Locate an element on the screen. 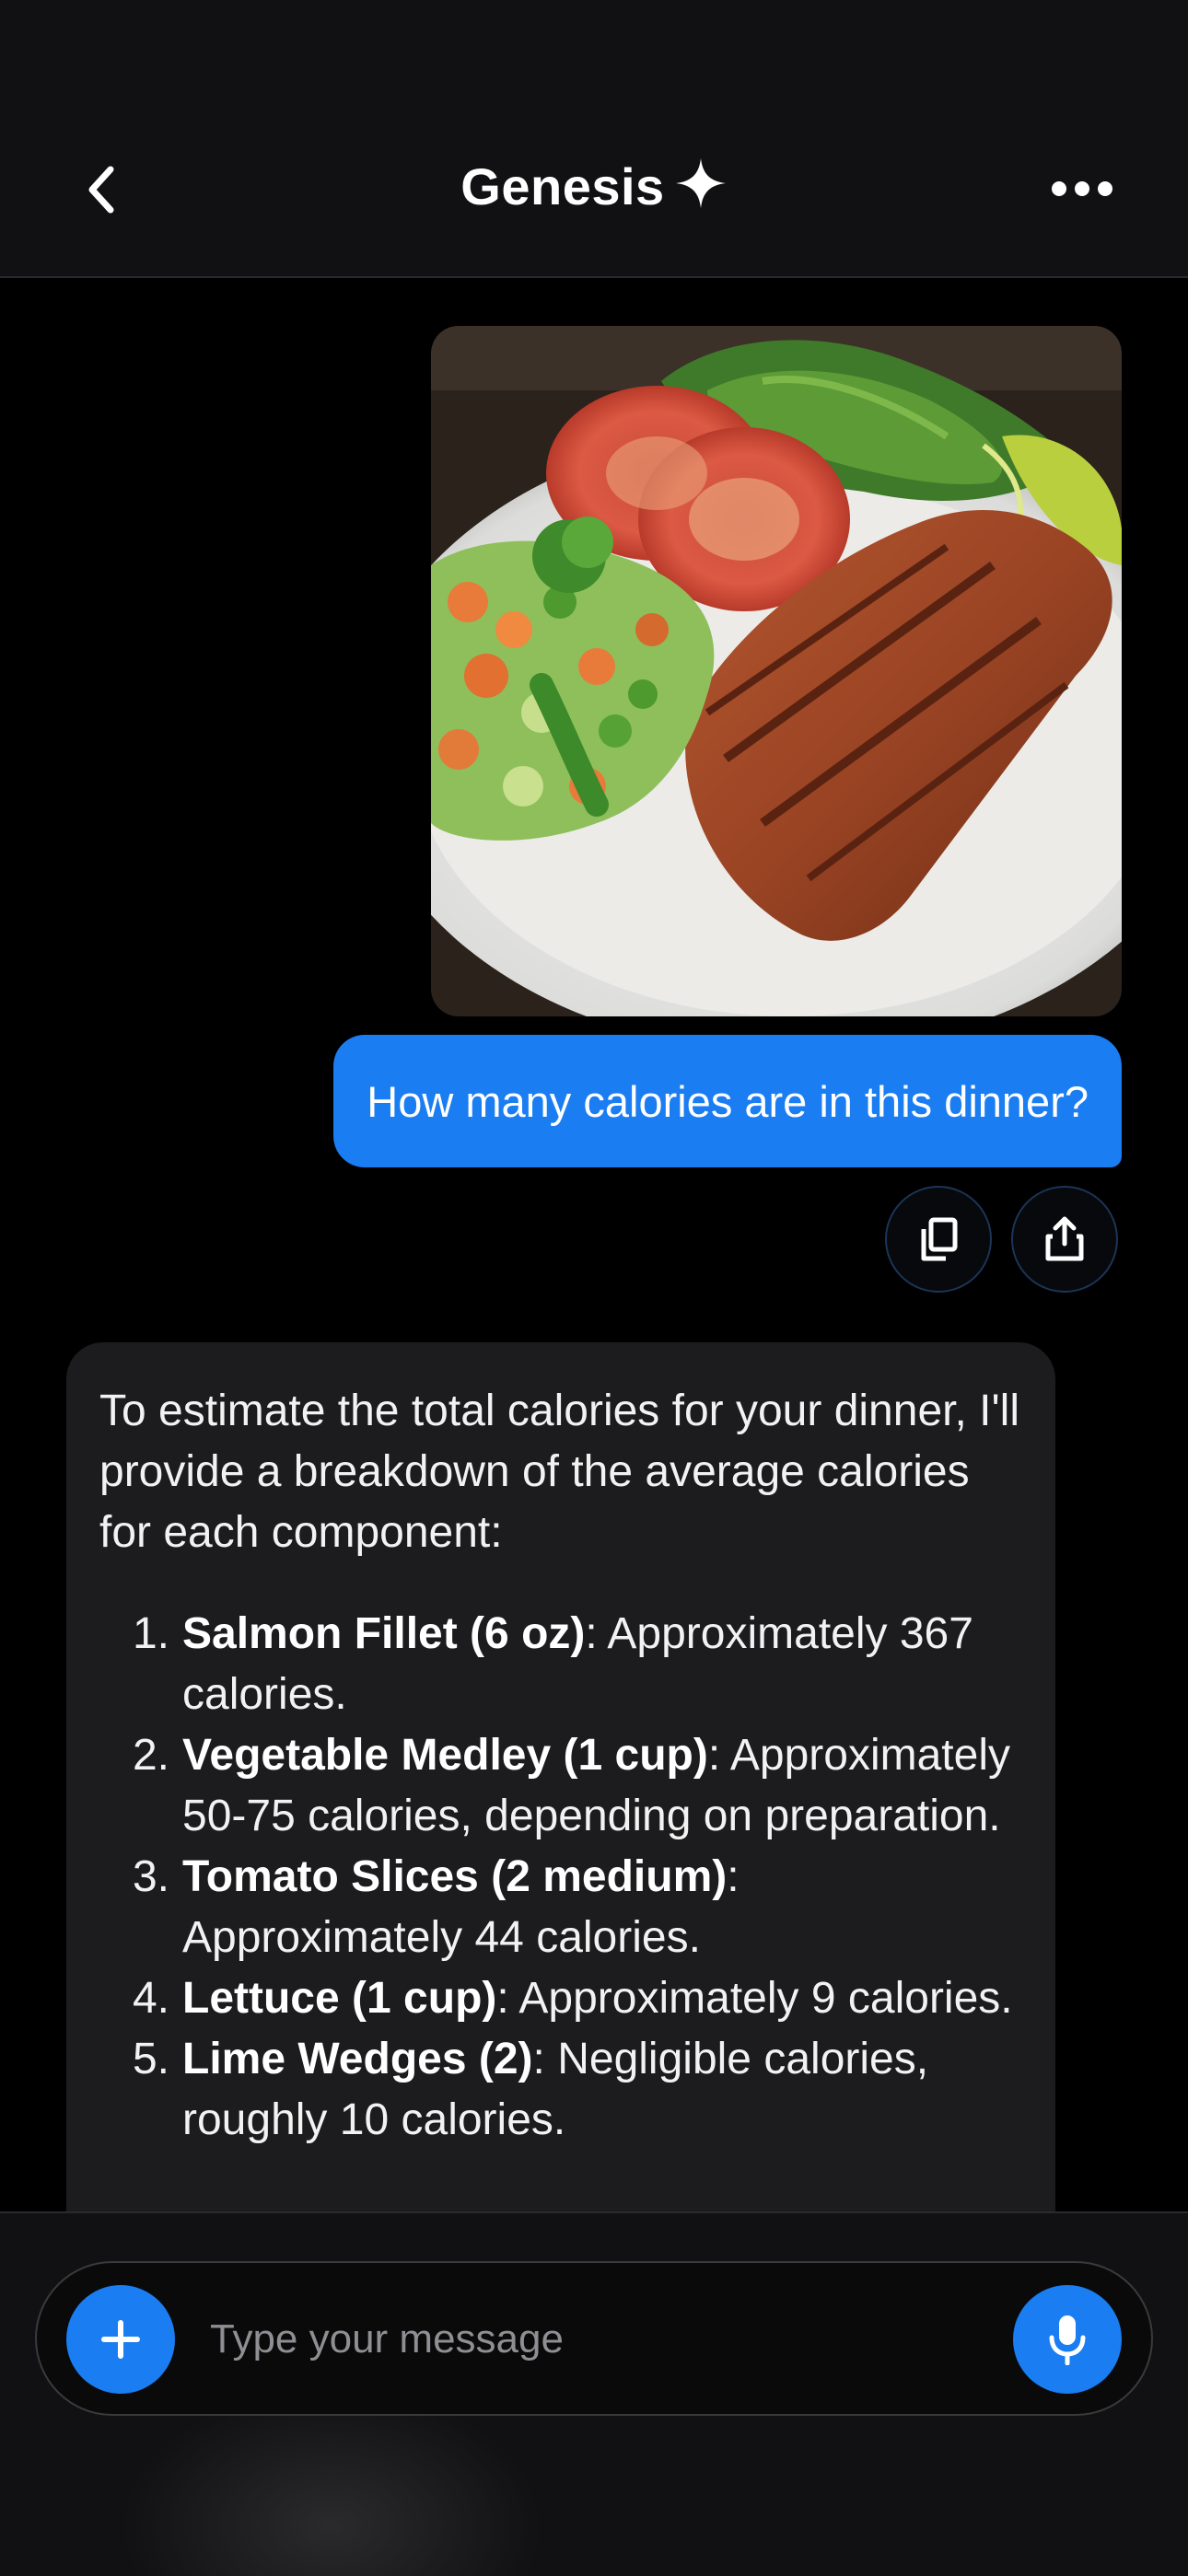  item-name: Tomato Slices (2 medium) is located at coordinates (455, 1876).